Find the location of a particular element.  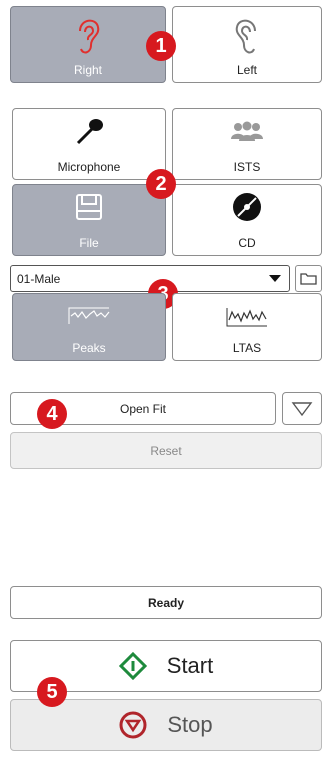

right-ear-label: Right is located at coordinates (87, 70).